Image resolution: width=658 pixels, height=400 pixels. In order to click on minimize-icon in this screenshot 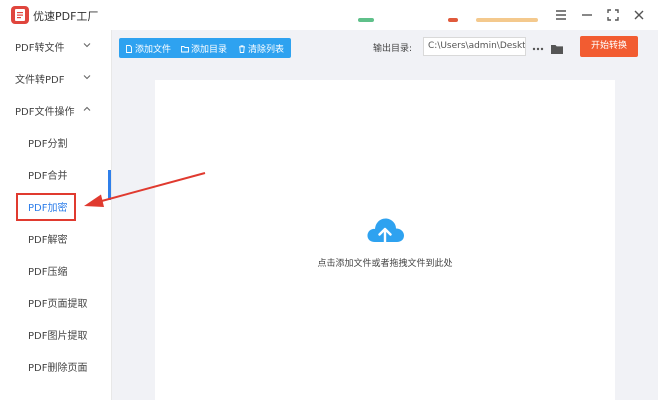, I will do `click(587, 15)`.